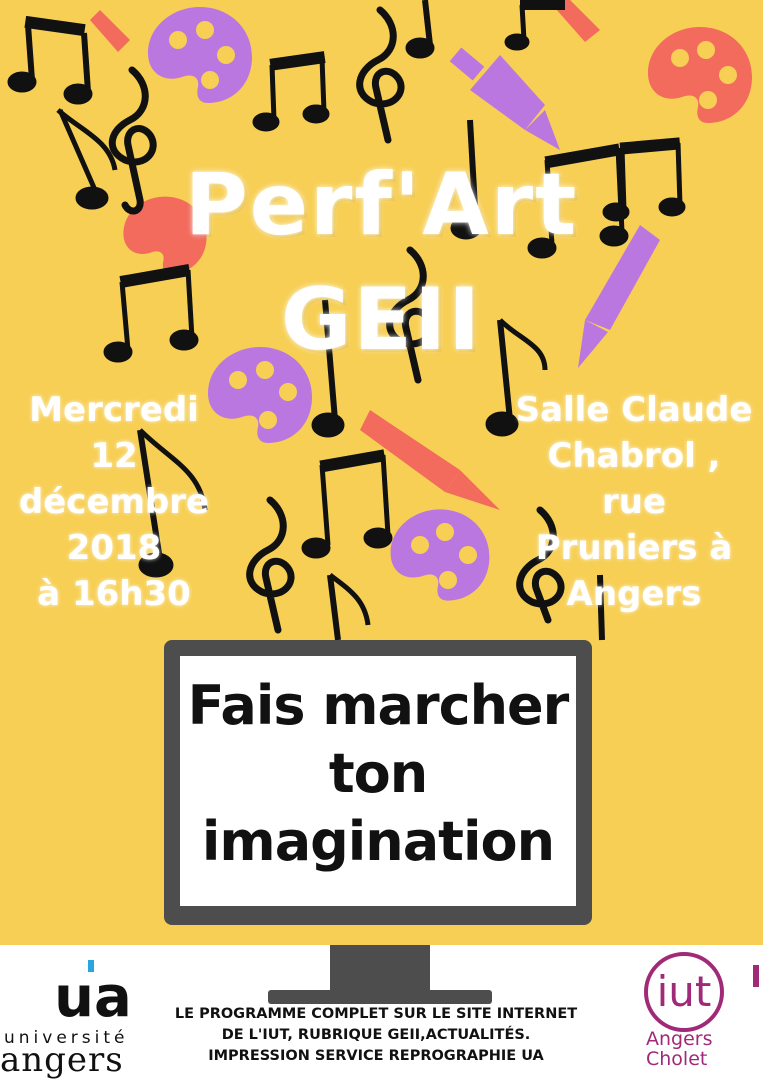  What do you see at coordinates (634, 410) in the screenshot?
I see `location-line: Salle Claude` at bounding box center [634, 410].